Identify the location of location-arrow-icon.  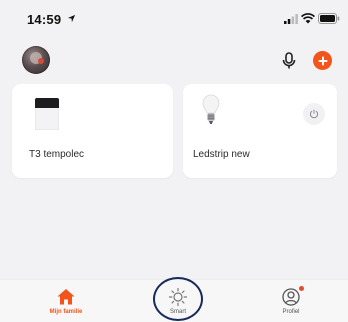
(71, 18).